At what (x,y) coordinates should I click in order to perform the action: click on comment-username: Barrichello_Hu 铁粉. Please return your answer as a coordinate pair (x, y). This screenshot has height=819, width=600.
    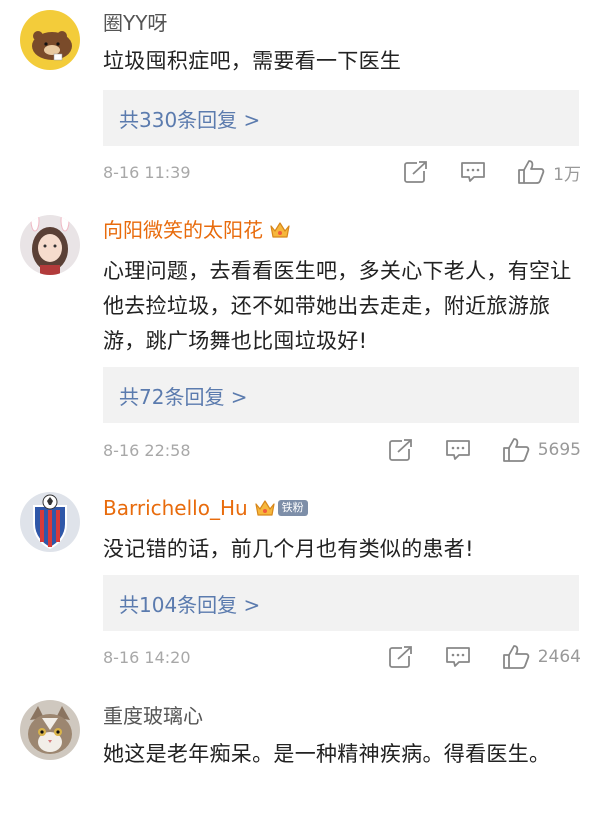
    Looking at the image, I should click on (205, 508).